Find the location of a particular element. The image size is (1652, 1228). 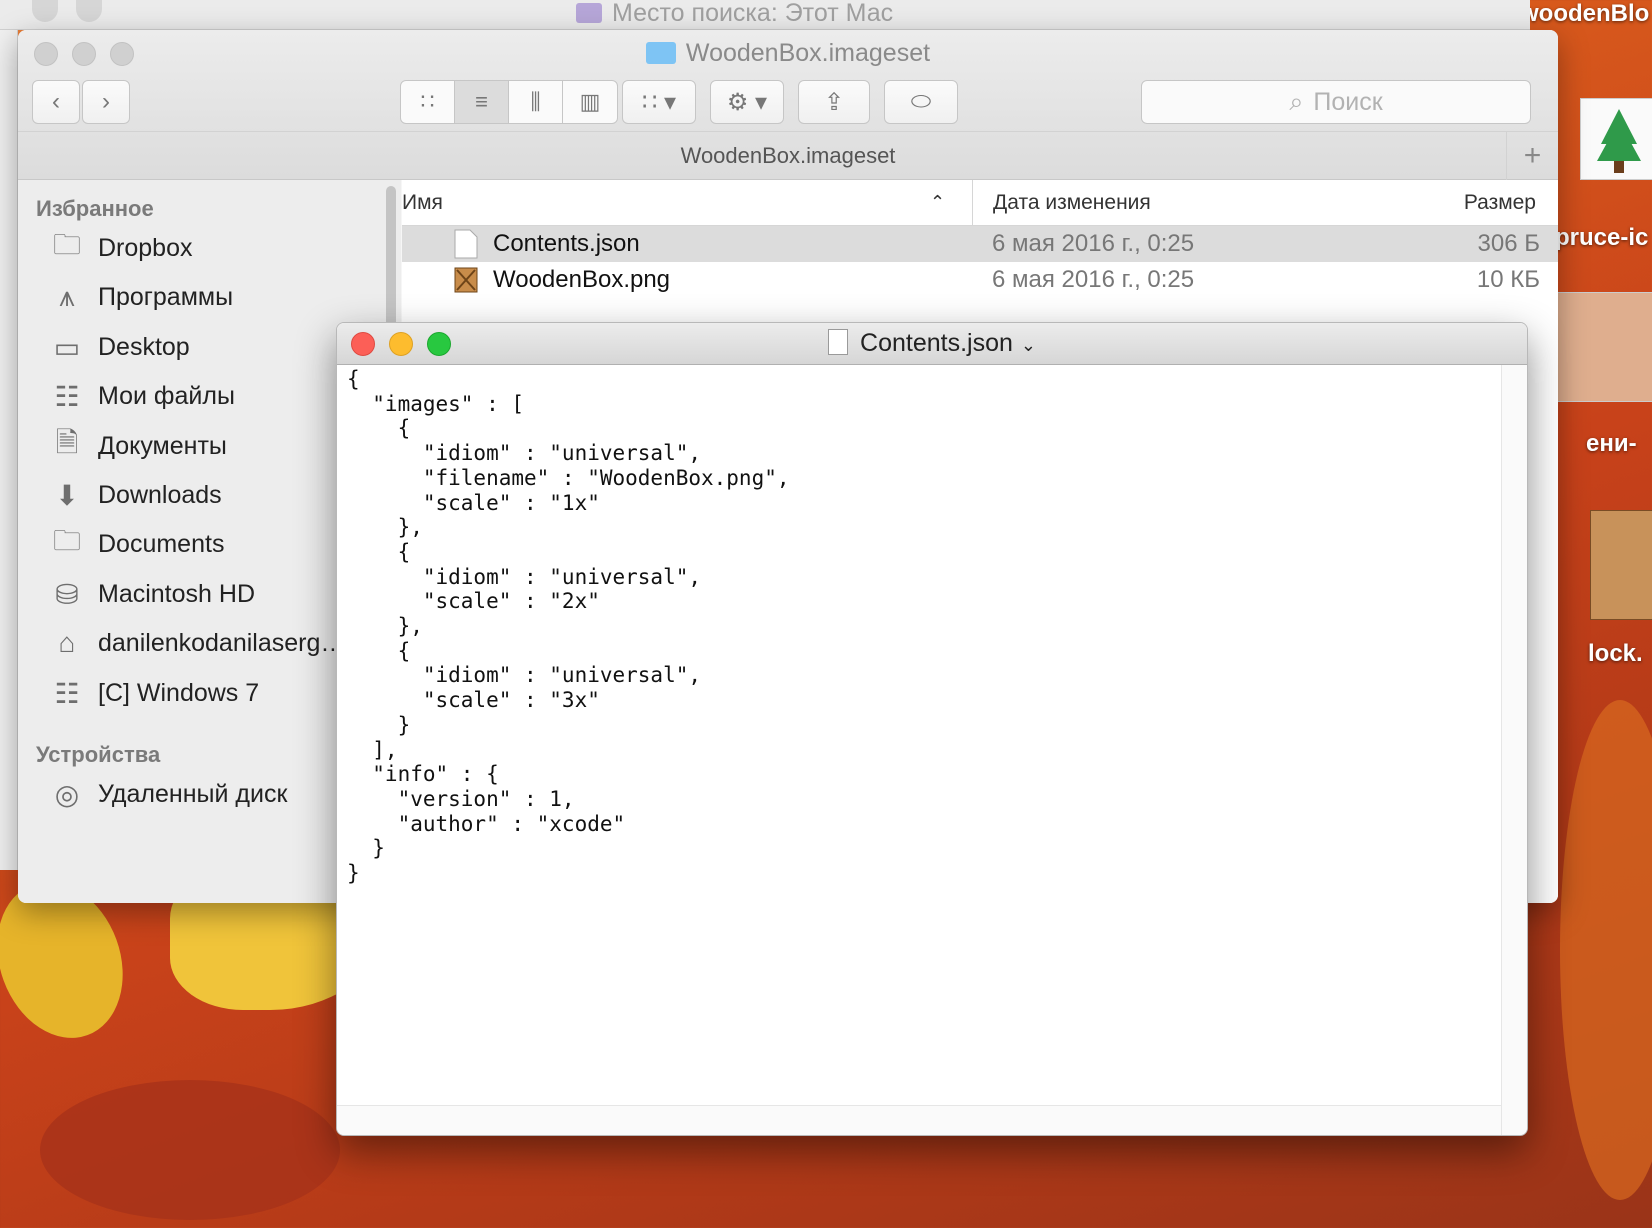

view-mode-control: ∷ ≡ ⫼ ▥ is located at coordinates (509, 102).